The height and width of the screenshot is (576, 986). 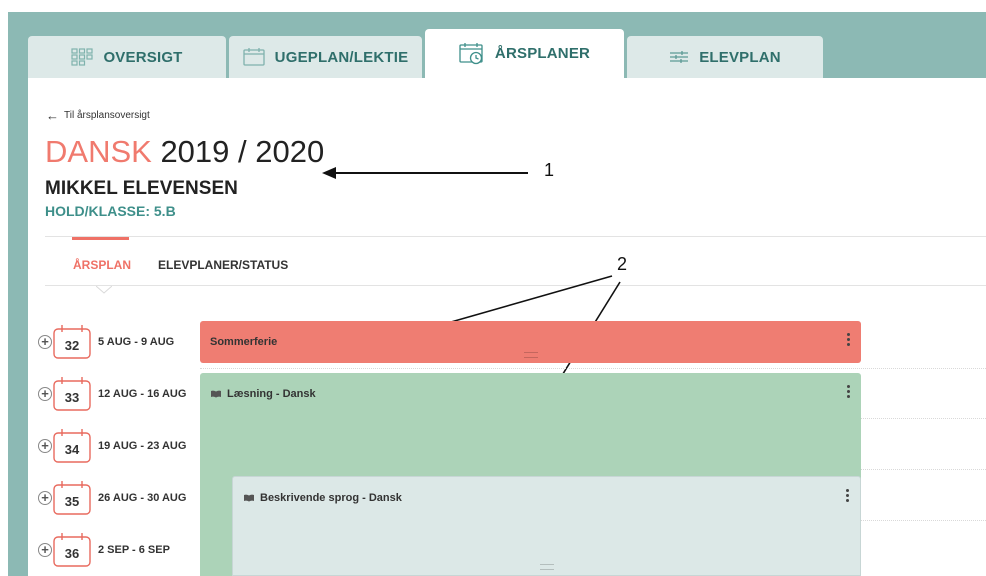 What do you see at coordinates (593, 368) in the screenshot?
I see `row-separator` at bounding box center [593, 368].